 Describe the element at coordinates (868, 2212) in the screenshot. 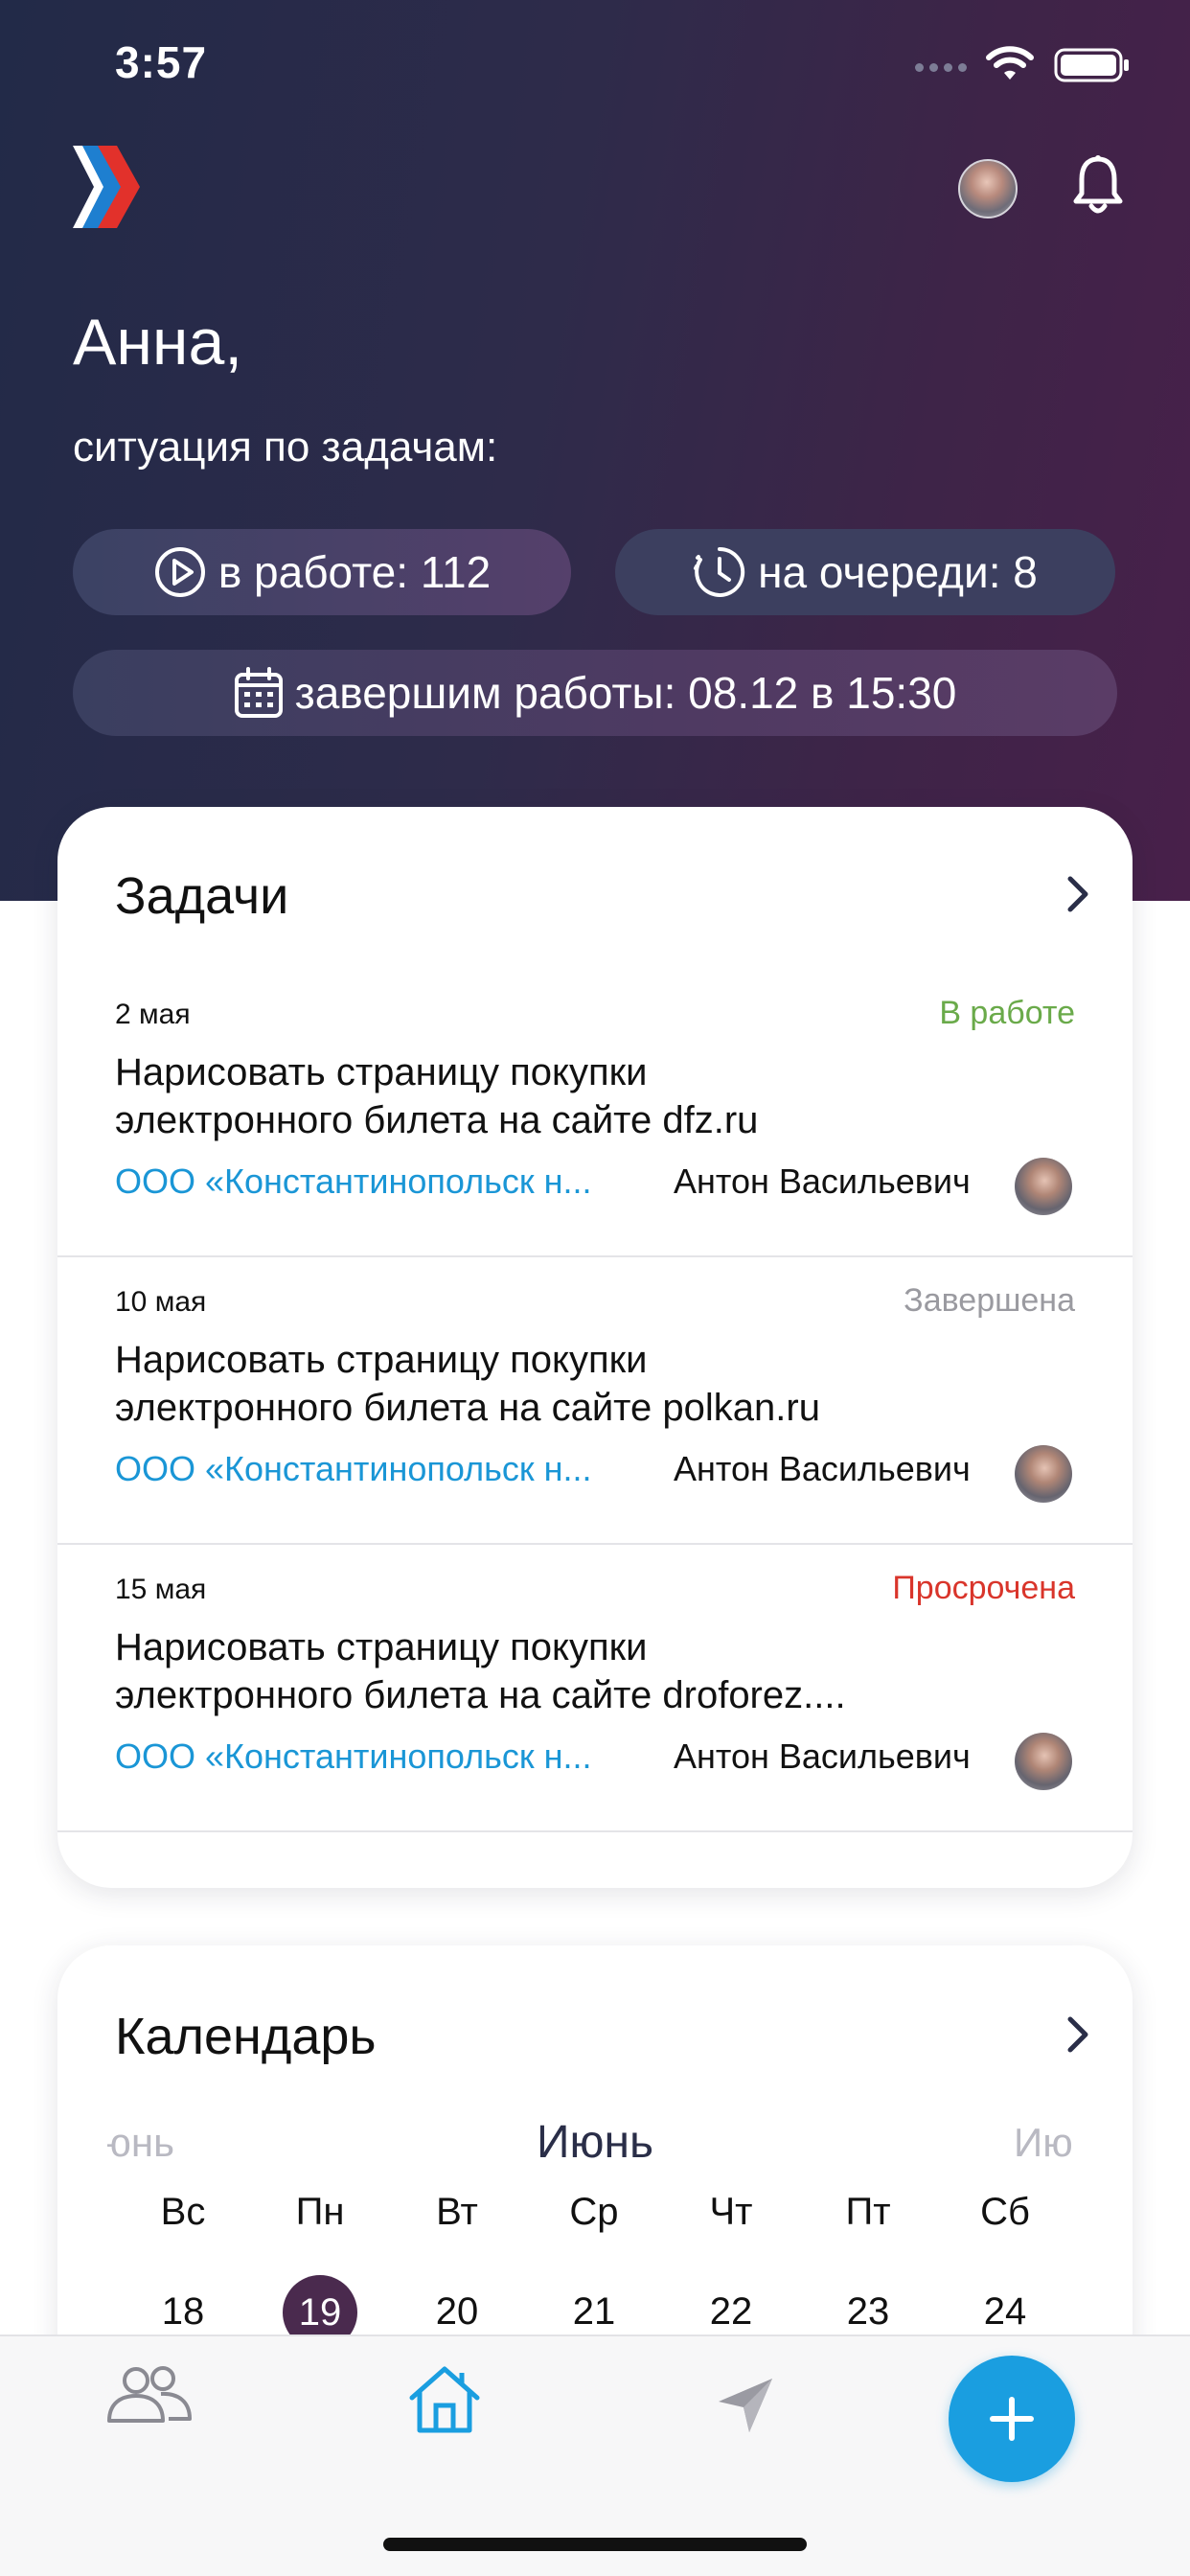

I see `weekday-label: Пт` at that location.